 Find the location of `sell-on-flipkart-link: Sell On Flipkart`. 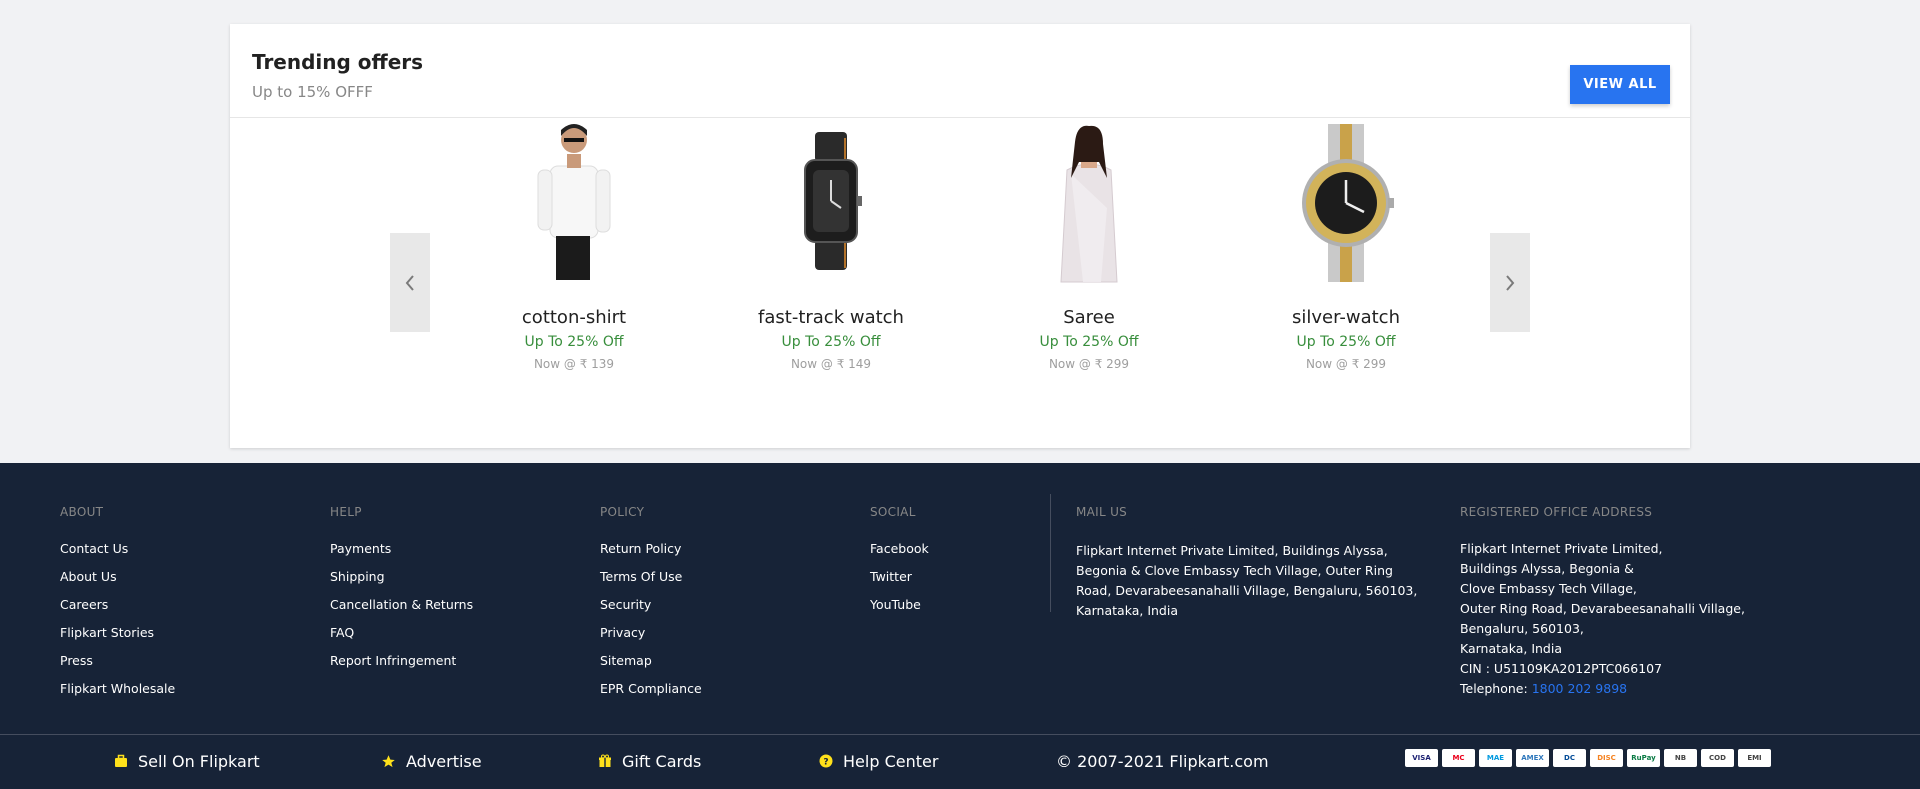

sell-on-flipkart-link: Sell On Flipkart is located at coordinates (187, 761).